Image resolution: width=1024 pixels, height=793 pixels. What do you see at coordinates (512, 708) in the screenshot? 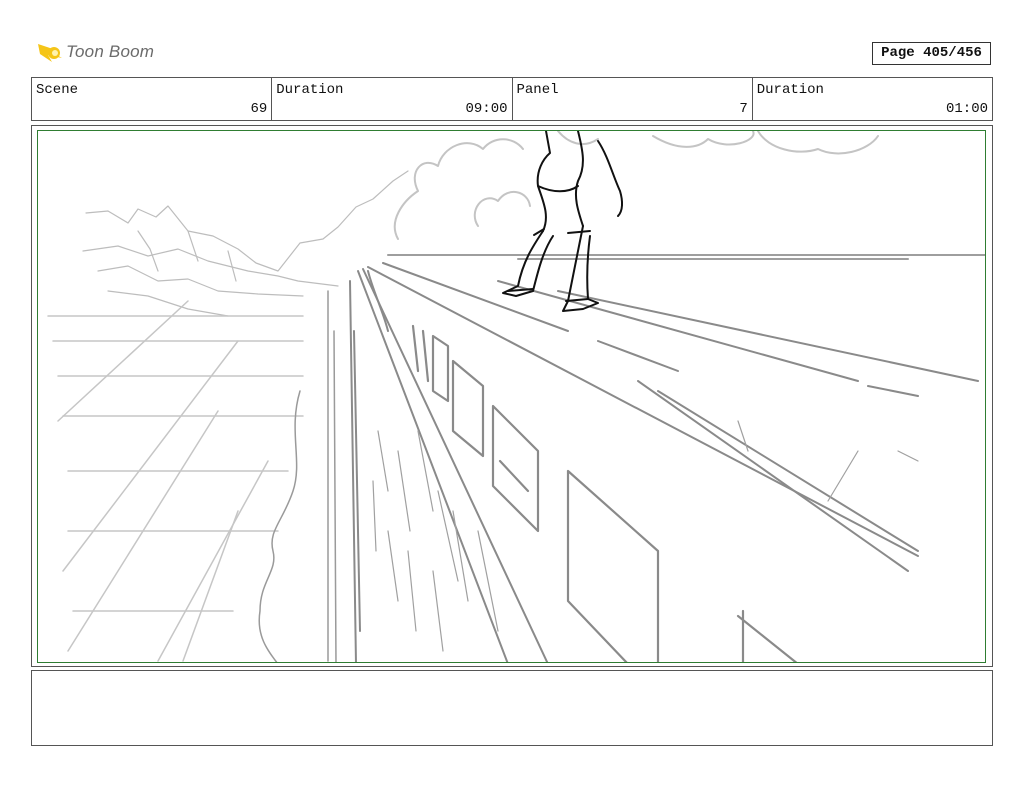
I see `notes-box` at bounding box center [512, 708].